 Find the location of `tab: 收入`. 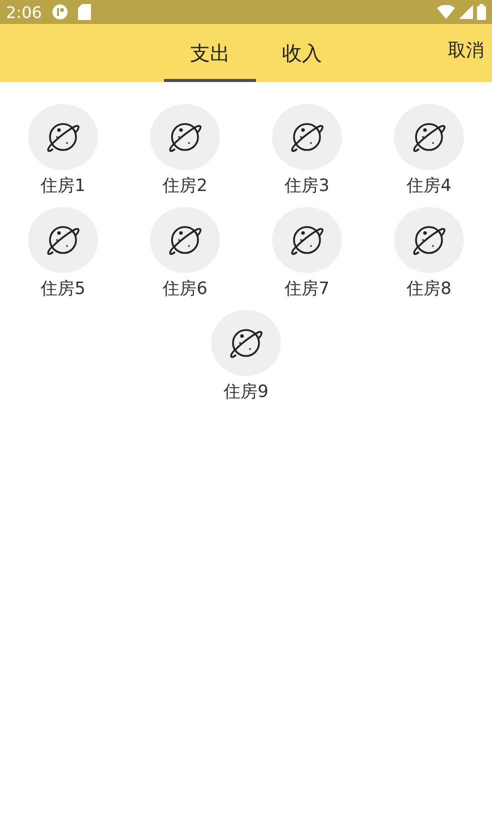

tab: 收入 is located at coordinates (302, 53).